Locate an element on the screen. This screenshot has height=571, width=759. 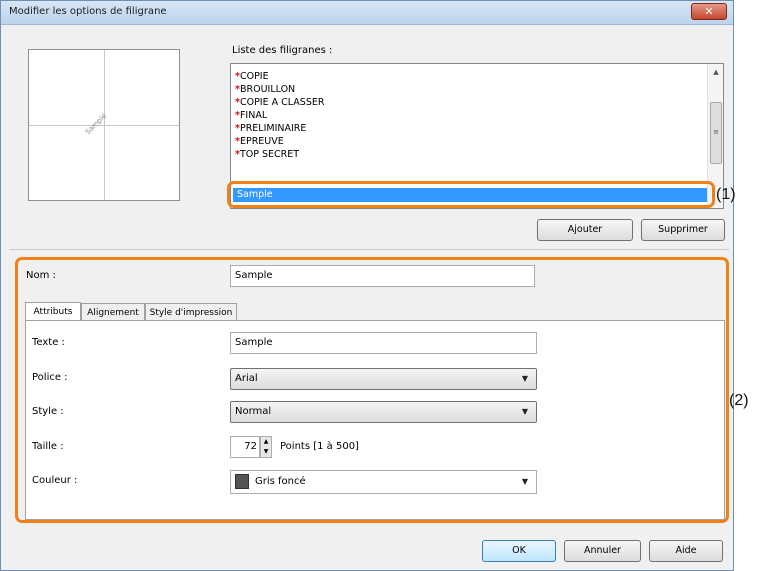
list-item: *BROUILLON is located at coordinates (265, 89).